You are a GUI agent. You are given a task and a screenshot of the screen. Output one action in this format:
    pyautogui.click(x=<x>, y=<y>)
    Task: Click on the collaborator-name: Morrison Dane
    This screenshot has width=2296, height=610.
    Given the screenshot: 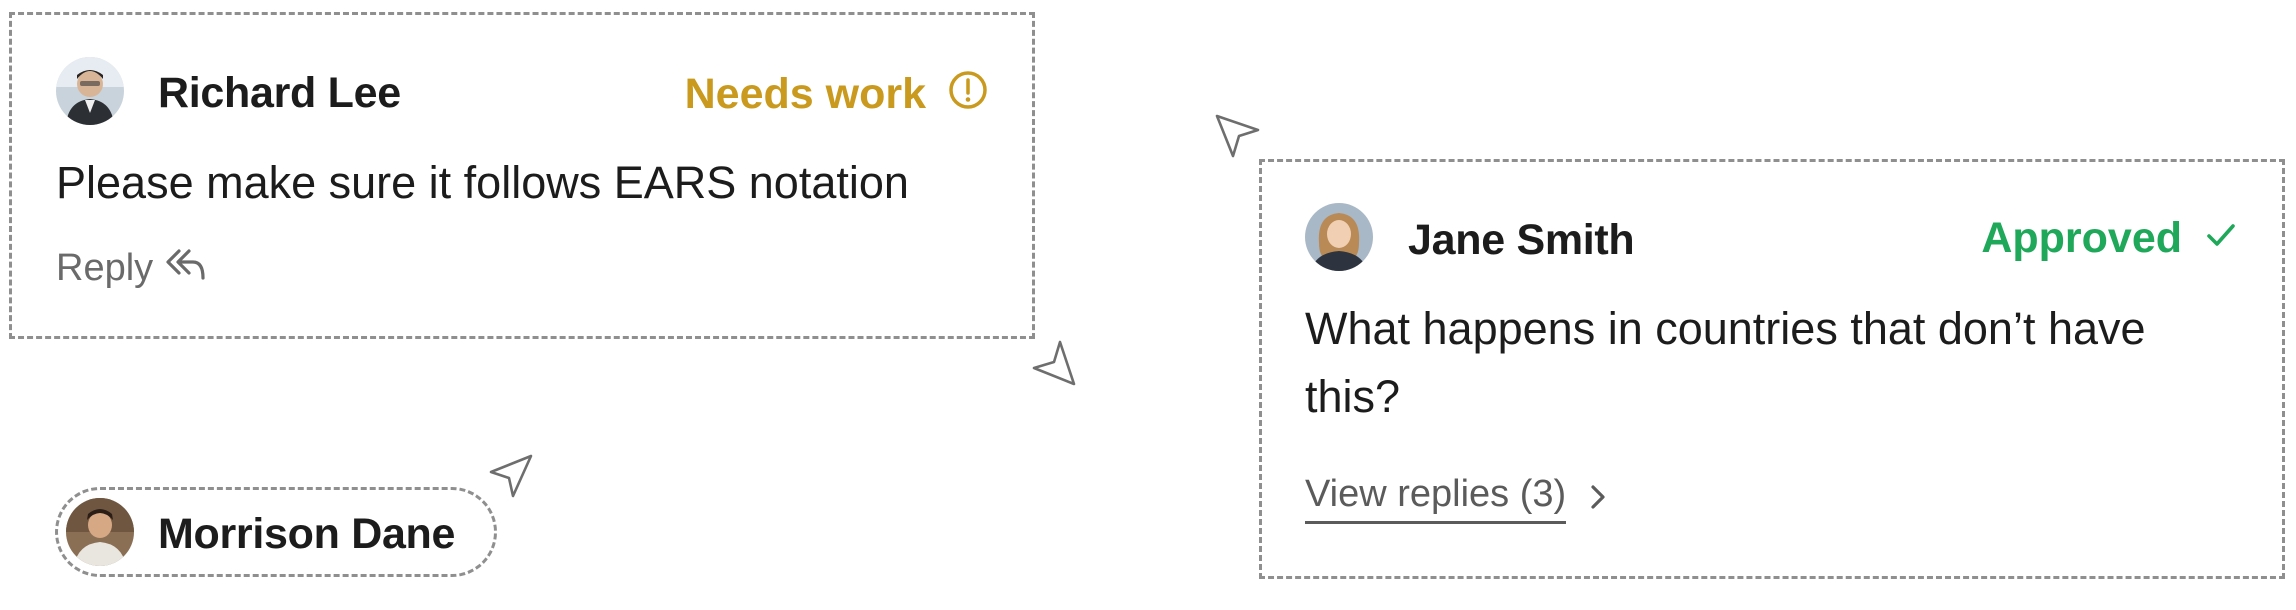 What is the action you would take?
    pyautogui.click(x=307, y=534)
    